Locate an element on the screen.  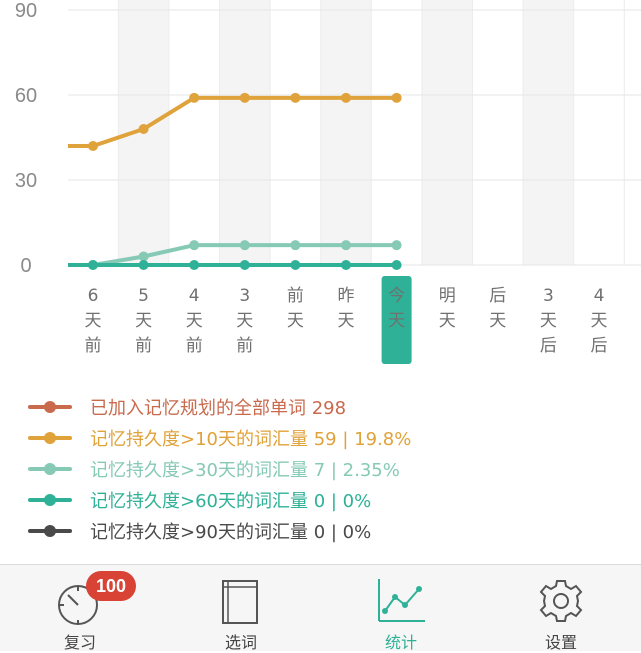
legend-item-90days: 记忆持久度>90天的词汇量 0 | 0% is located at coordinates (199, 531).